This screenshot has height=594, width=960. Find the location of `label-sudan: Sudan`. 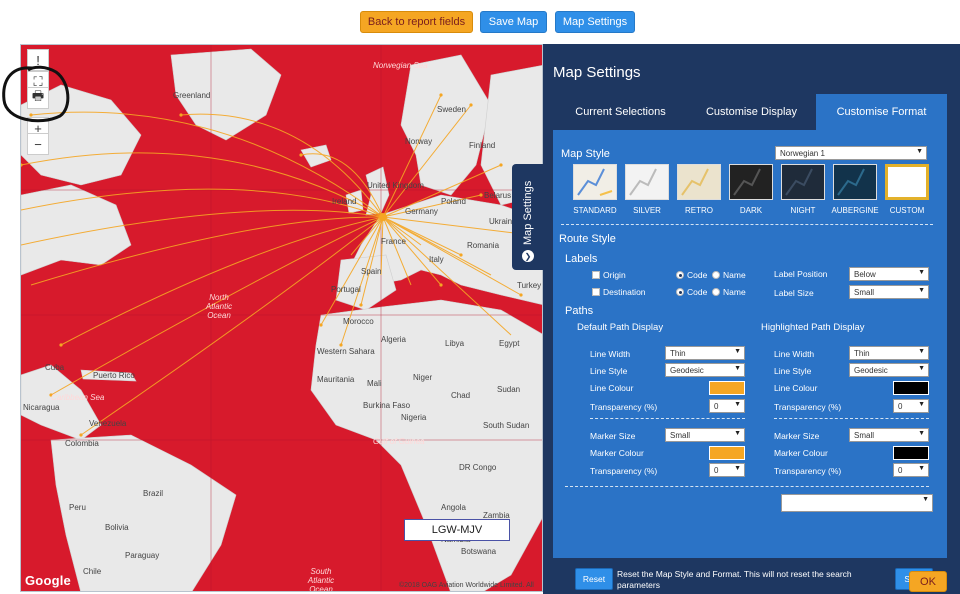

label-sudan: Sudan is located at coordinates (509, 389).